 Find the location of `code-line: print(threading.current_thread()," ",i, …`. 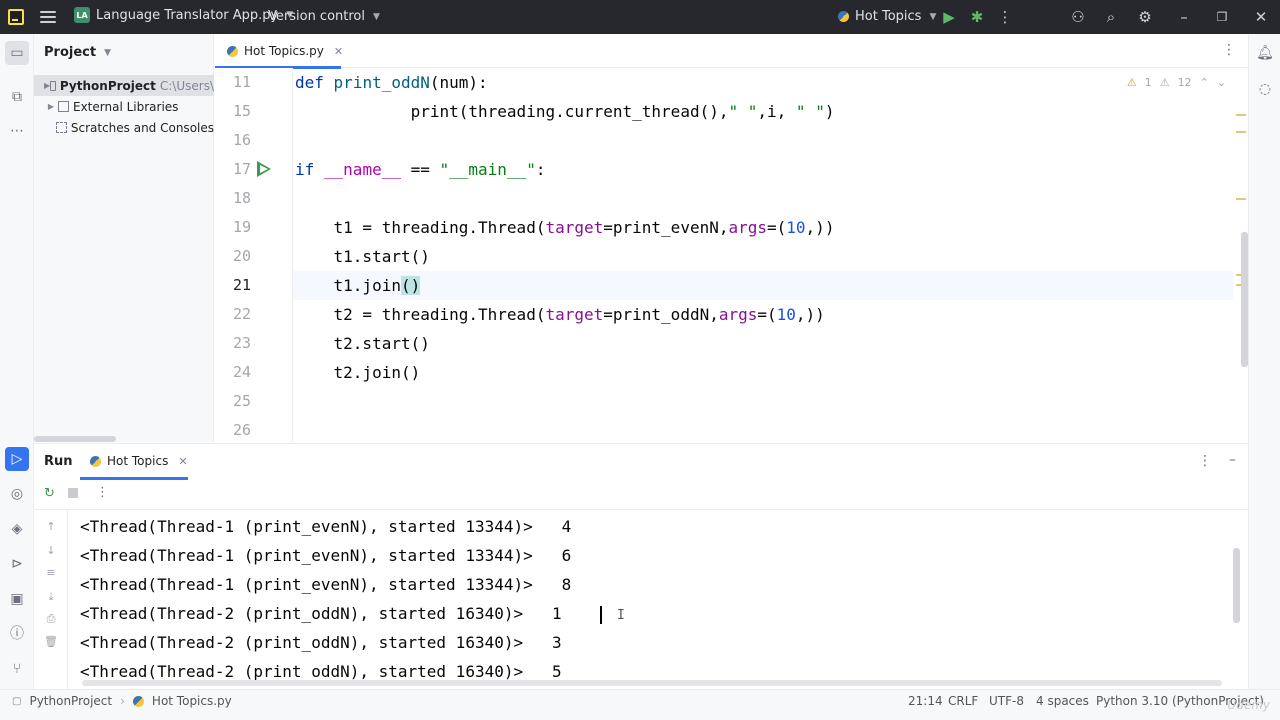

code-line: print(threading.current_thread()," ",i, … is located at coordinates (763, 111).